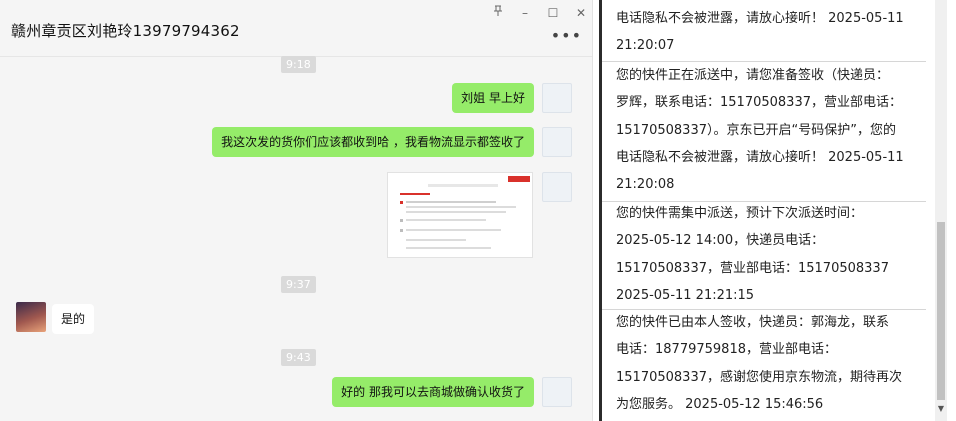 The image size is (956, 421). Describe the element at coordinates (296, 28) in the screenshot. I see `chat-header: 赣州章贡区刘艳玲13979794362 – ☐ ✕ •••` at that location.